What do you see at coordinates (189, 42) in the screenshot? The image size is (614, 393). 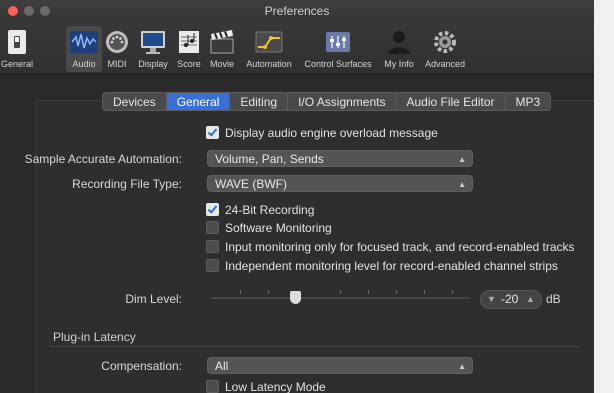 I see `score-notes-icon` at bounding box center [189, 42].